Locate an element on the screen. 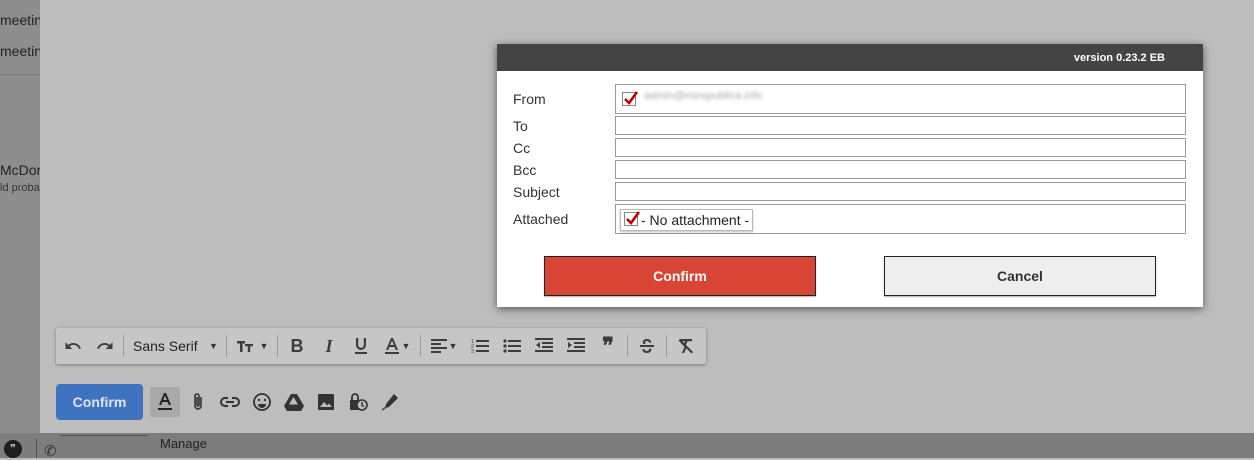  attach-file-icon is located at coordinates (198, 402).